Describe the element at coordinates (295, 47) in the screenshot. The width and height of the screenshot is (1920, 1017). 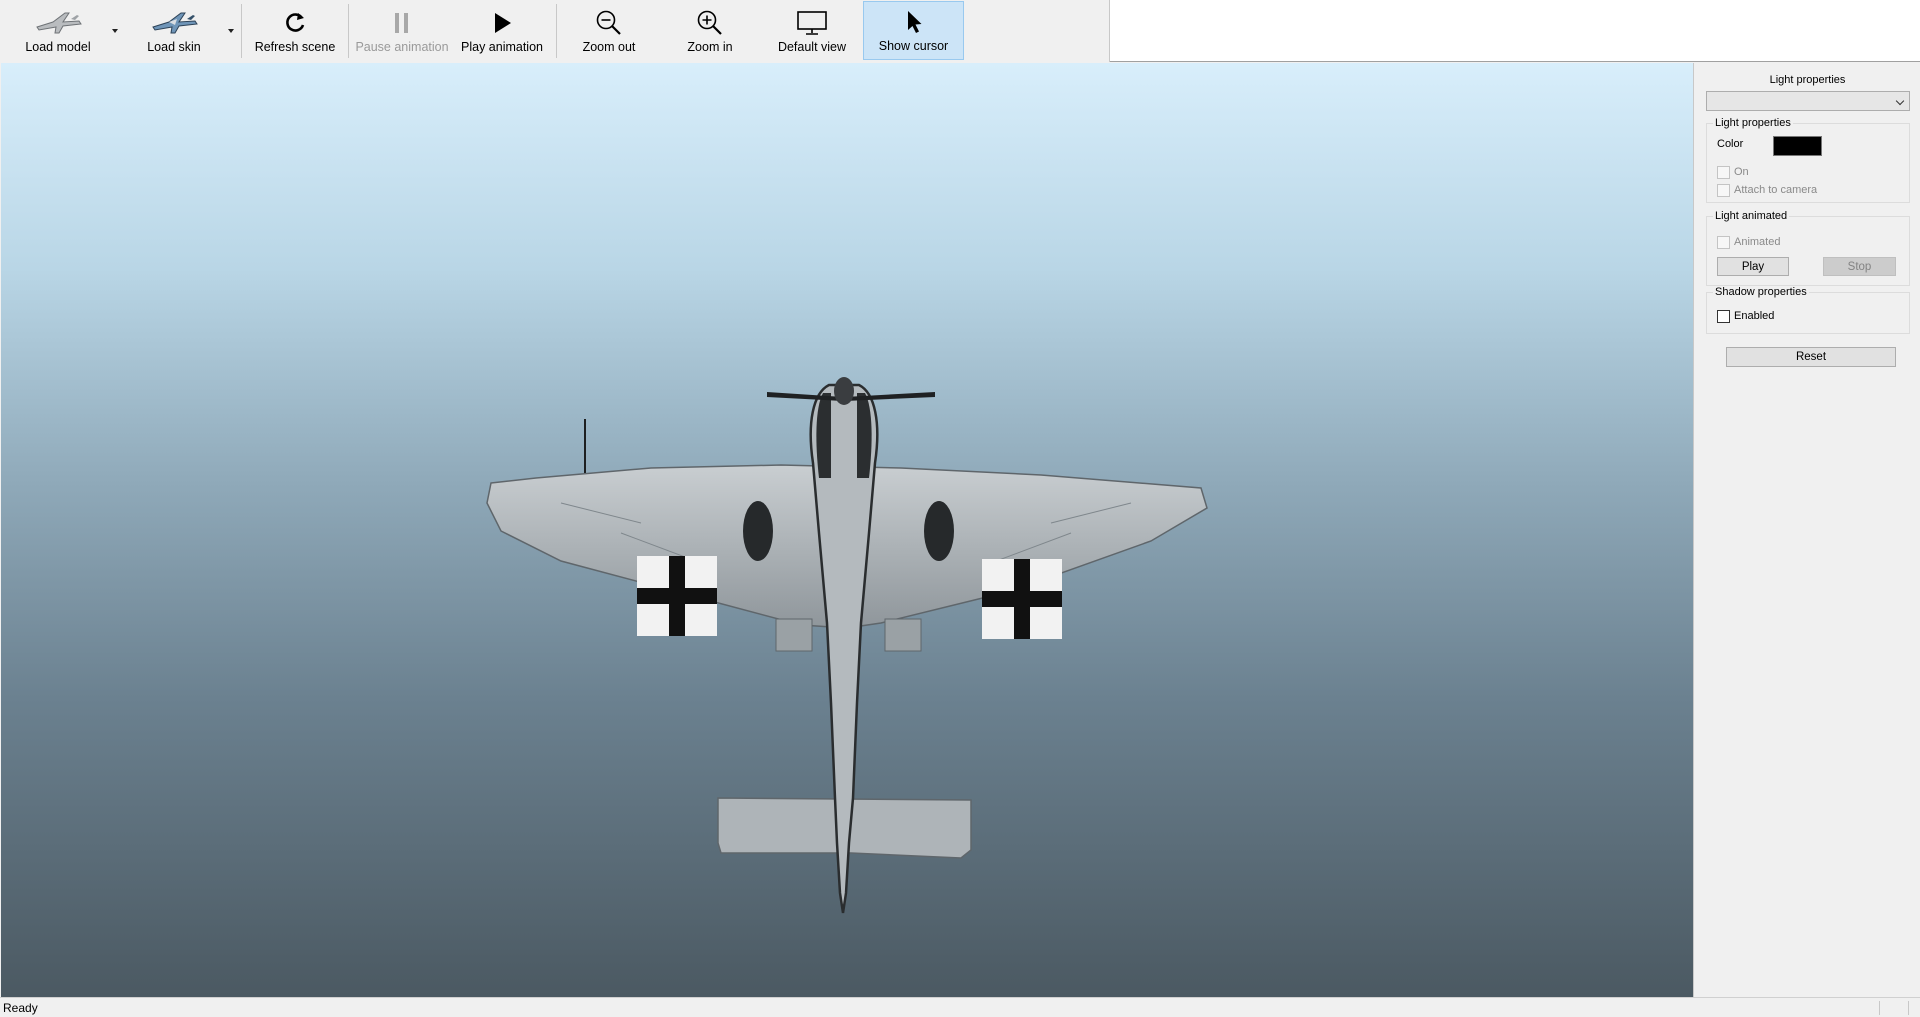
I see `refresh-scene-label: Refresh scene` at that location.